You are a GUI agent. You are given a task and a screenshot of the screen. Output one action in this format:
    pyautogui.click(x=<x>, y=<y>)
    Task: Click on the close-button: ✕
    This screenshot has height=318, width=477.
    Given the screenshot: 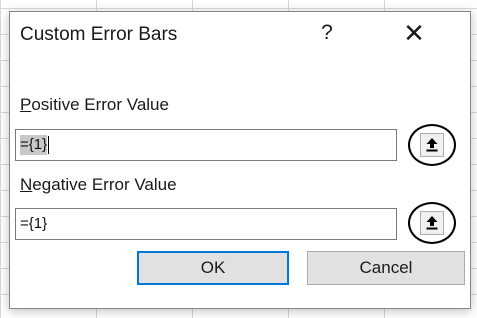 What is the action you would take?
    pyautogui.click(x=414, y=33)
    